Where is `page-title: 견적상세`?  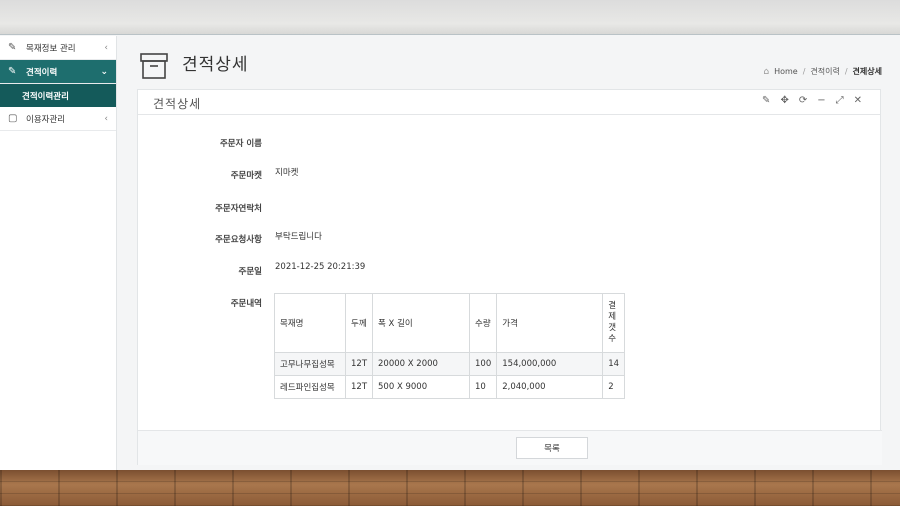
page-title: 견적상세 is located at coordinates (215, 65).